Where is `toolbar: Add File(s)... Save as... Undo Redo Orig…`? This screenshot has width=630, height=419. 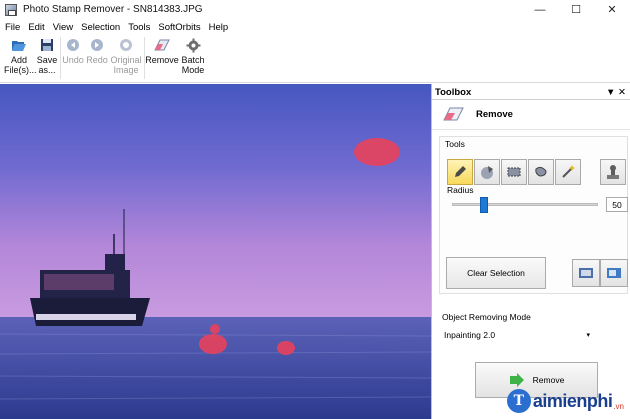
toolbar: Add File(s)... Save as... Undo Redo Orig… is located at coordinates (315, 59).